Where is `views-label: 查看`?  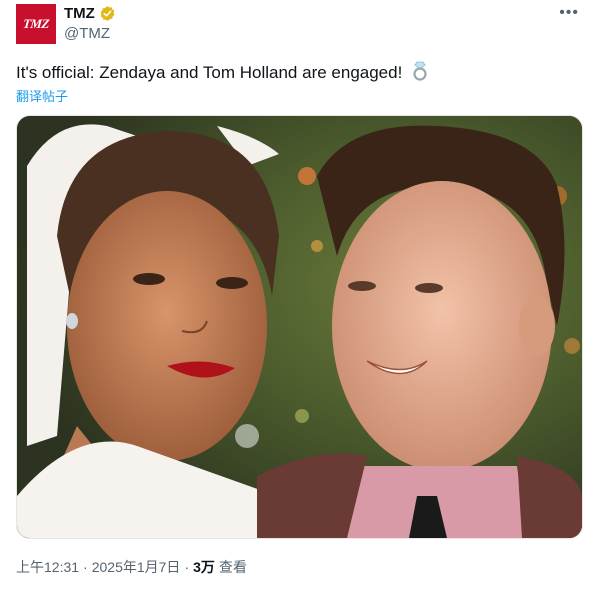 views-label: 查看 is located at coordinates (232, 567).